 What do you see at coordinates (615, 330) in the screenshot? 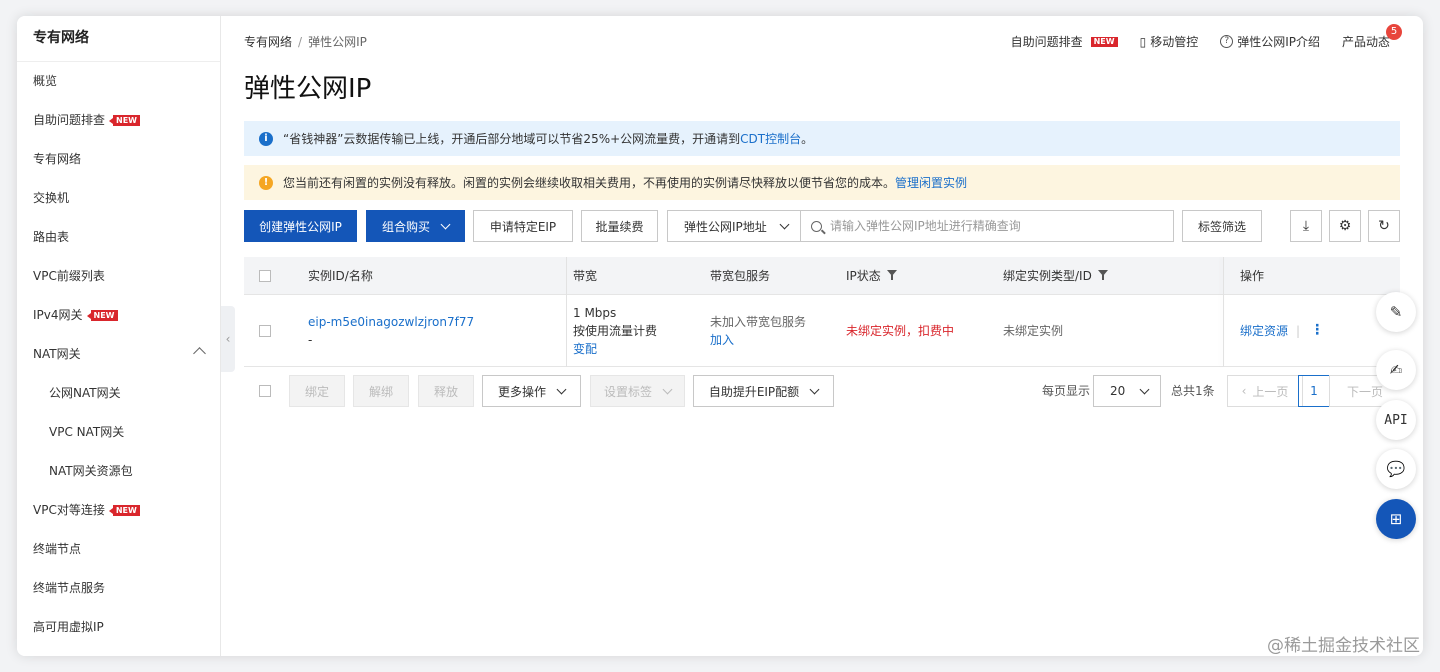
I see `billing-method: 按使用流量计费` at bounding box center [615, 330].